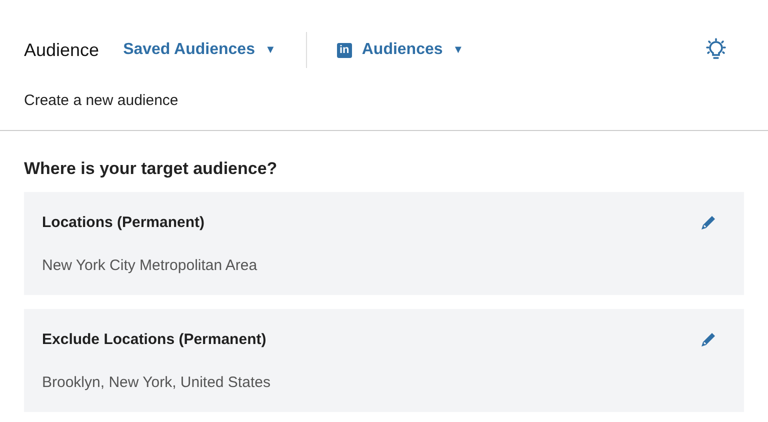 The width and height of the screenshot is (768, 422). Describe the element at coordinates (151, 169) in the screenshot. I see `section-heading: Where is your target audience?` at that location.